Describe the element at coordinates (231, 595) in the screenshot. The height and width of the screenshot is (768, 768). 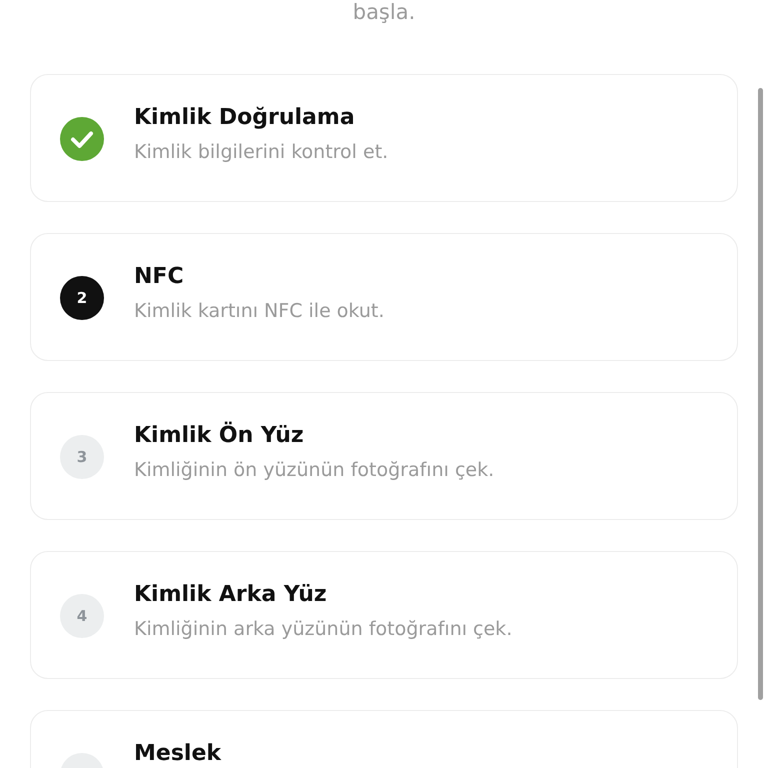
I see `step-title: Kimlik Arka Yüz` at that location.